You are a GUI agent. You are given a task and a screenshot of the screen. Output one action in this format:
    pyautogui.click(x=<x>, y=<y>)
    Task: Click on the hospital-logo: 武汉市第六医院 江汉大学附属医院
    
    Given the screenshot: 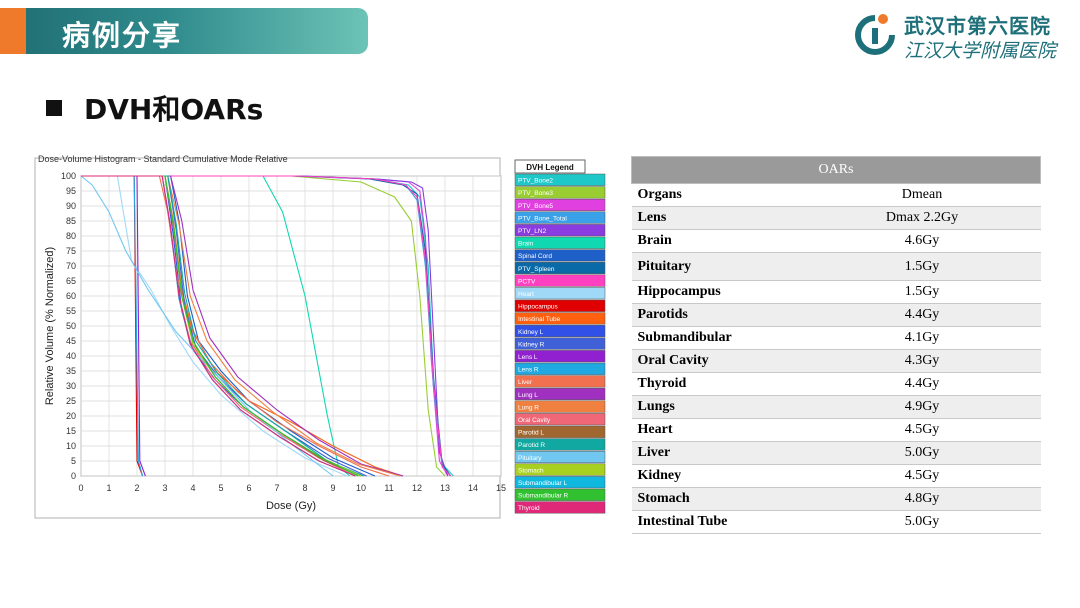 What is the action you would take?
    pyautogui.click(x=962, y=34)
    